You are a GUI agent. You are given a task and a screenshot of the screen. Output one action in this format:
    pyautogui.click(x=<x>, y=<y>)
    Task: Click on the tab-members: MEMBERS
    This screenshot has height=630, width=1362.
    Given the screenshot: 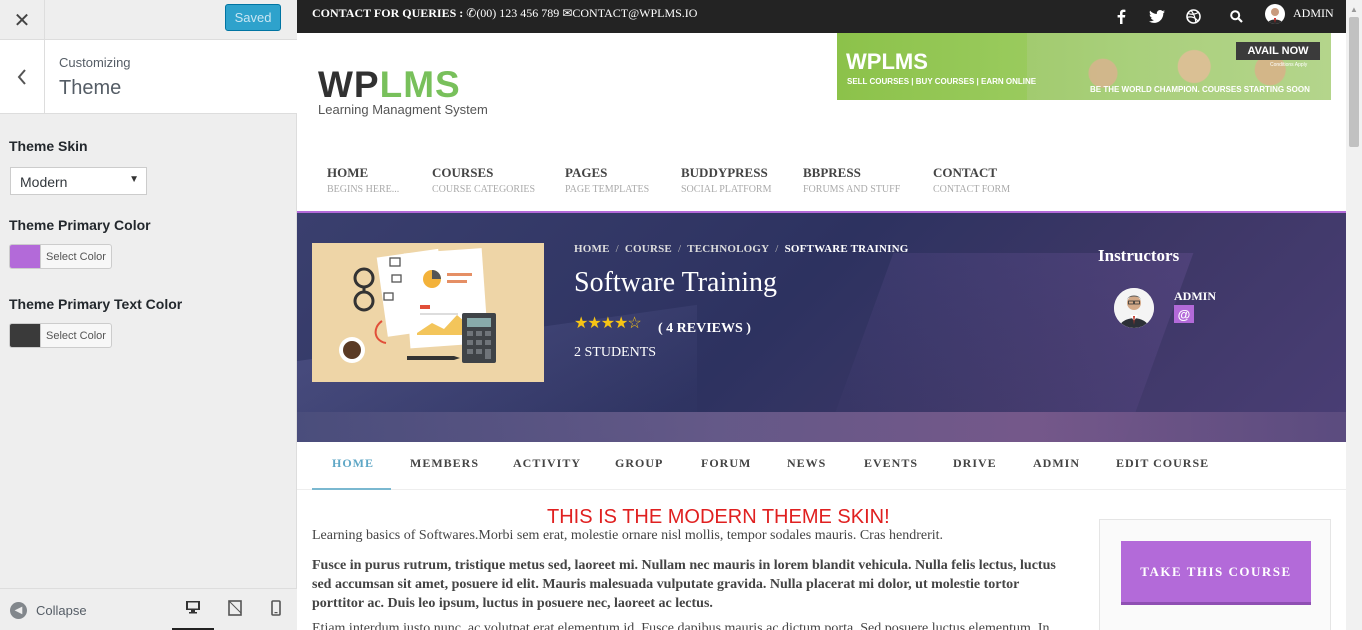 What is the action you would take?
    pyautogui.click(x=444, y=463)
    